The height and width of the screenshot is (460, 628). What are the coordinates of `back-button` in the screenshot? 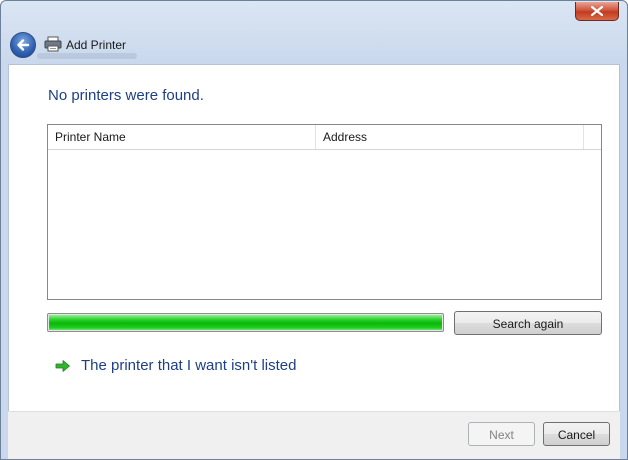 It's located at (23, 45).